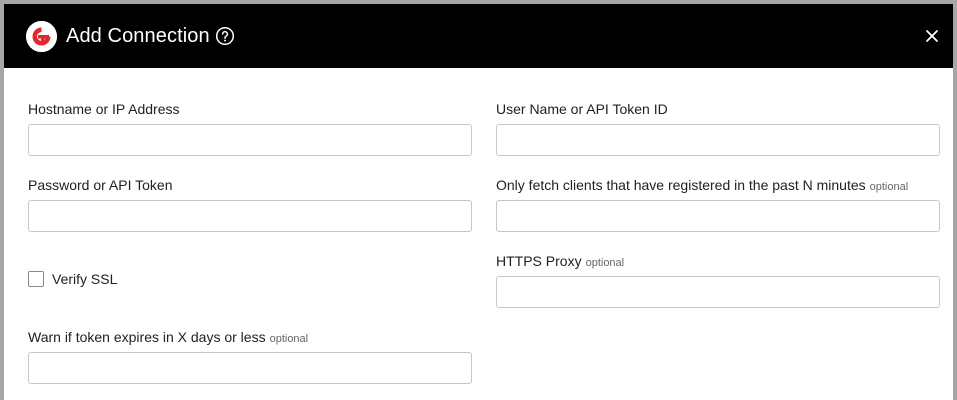 Image resolution: width=957 pixels, height=400 pixels. I want to click on token-expiry-label-text: Warn if token expires in X days or less, so click(147, 337).